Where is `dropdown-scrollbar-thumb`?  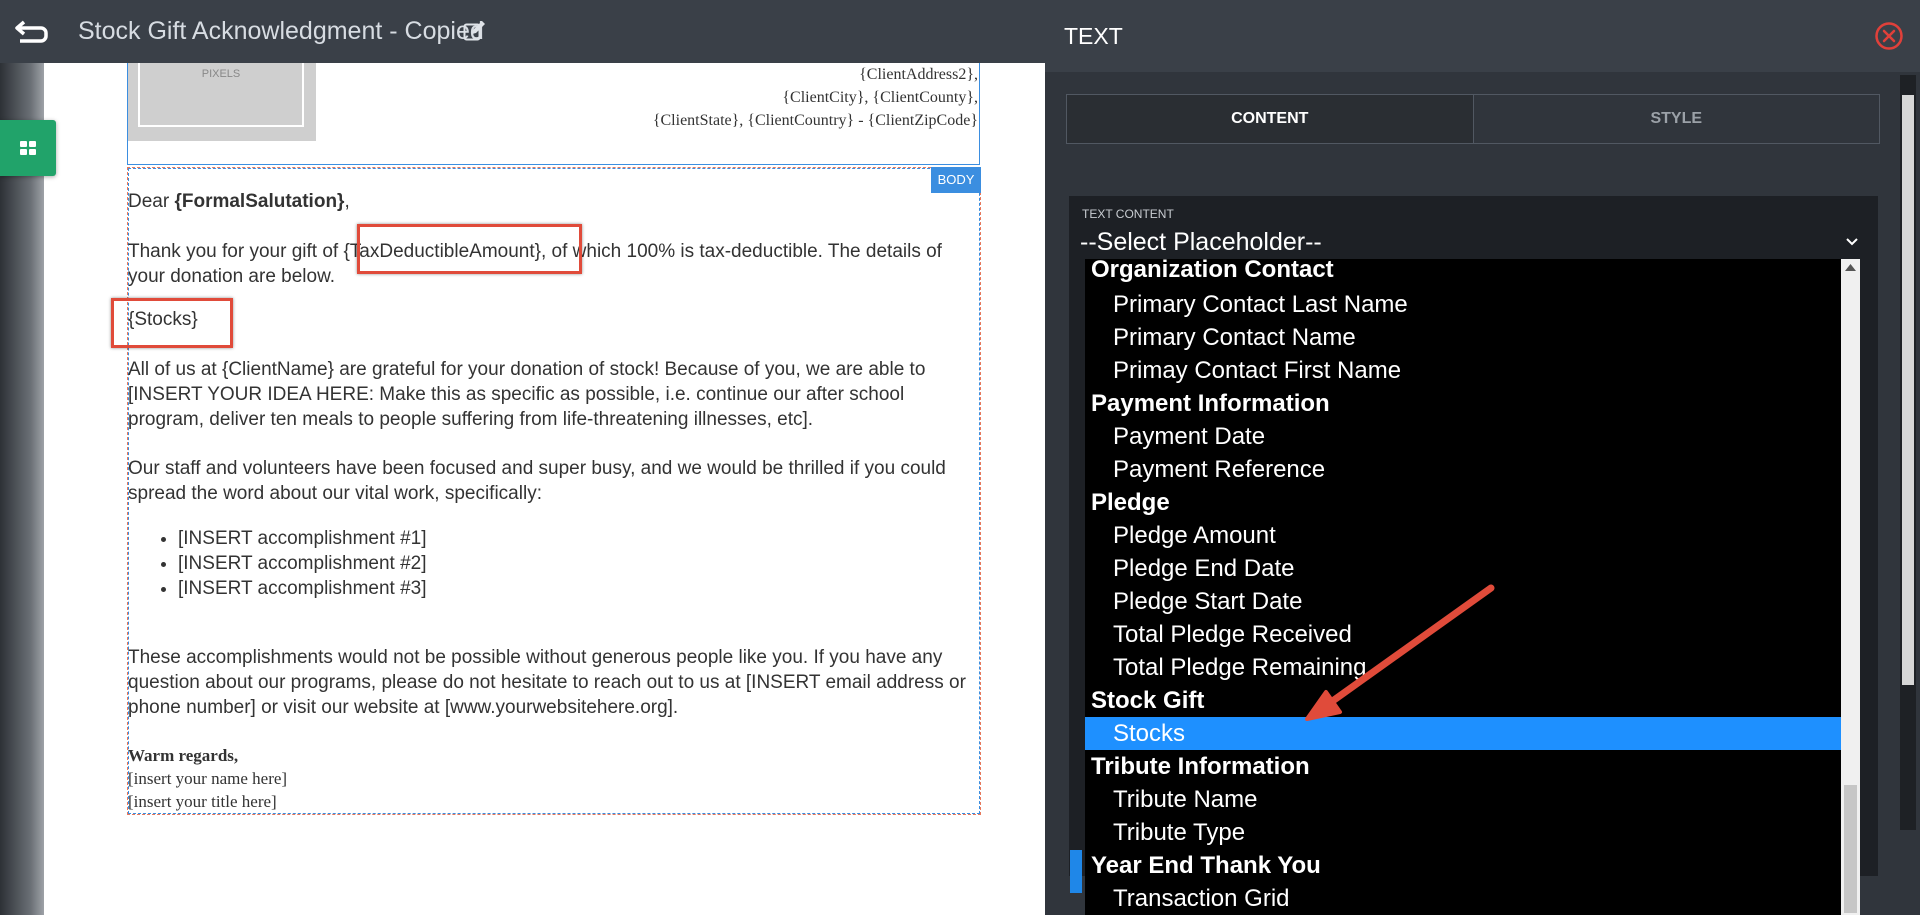 dropdown-scrollbar-thumb is located at coordinates (1850, 849).